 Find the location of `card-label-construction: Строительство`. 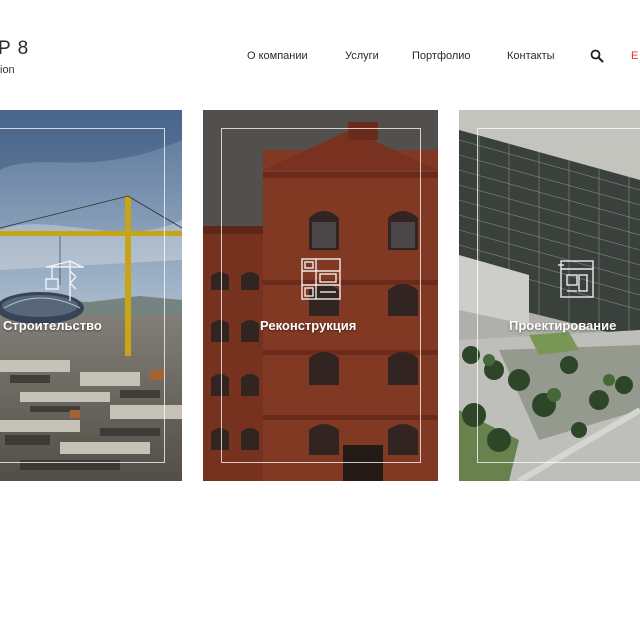

card-label-construction: Строительство is located at coordinates (52, 325).